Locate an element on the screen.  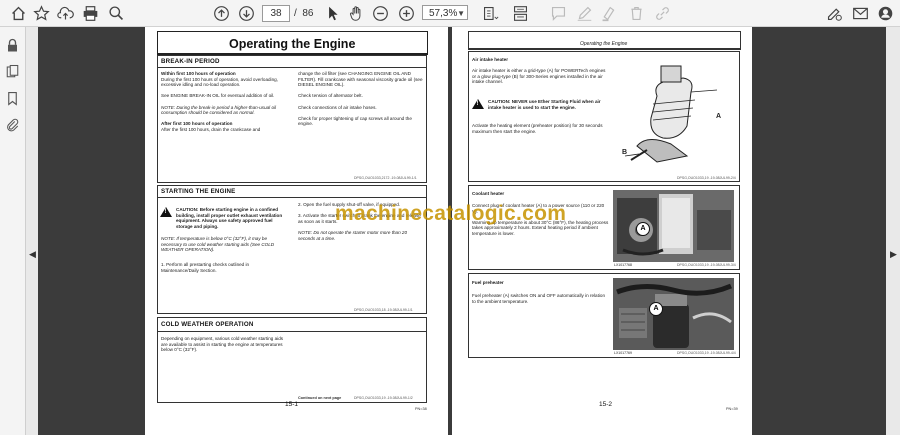
expand-right-arrow-icon: ▶ is located at coordinates (893, 254).